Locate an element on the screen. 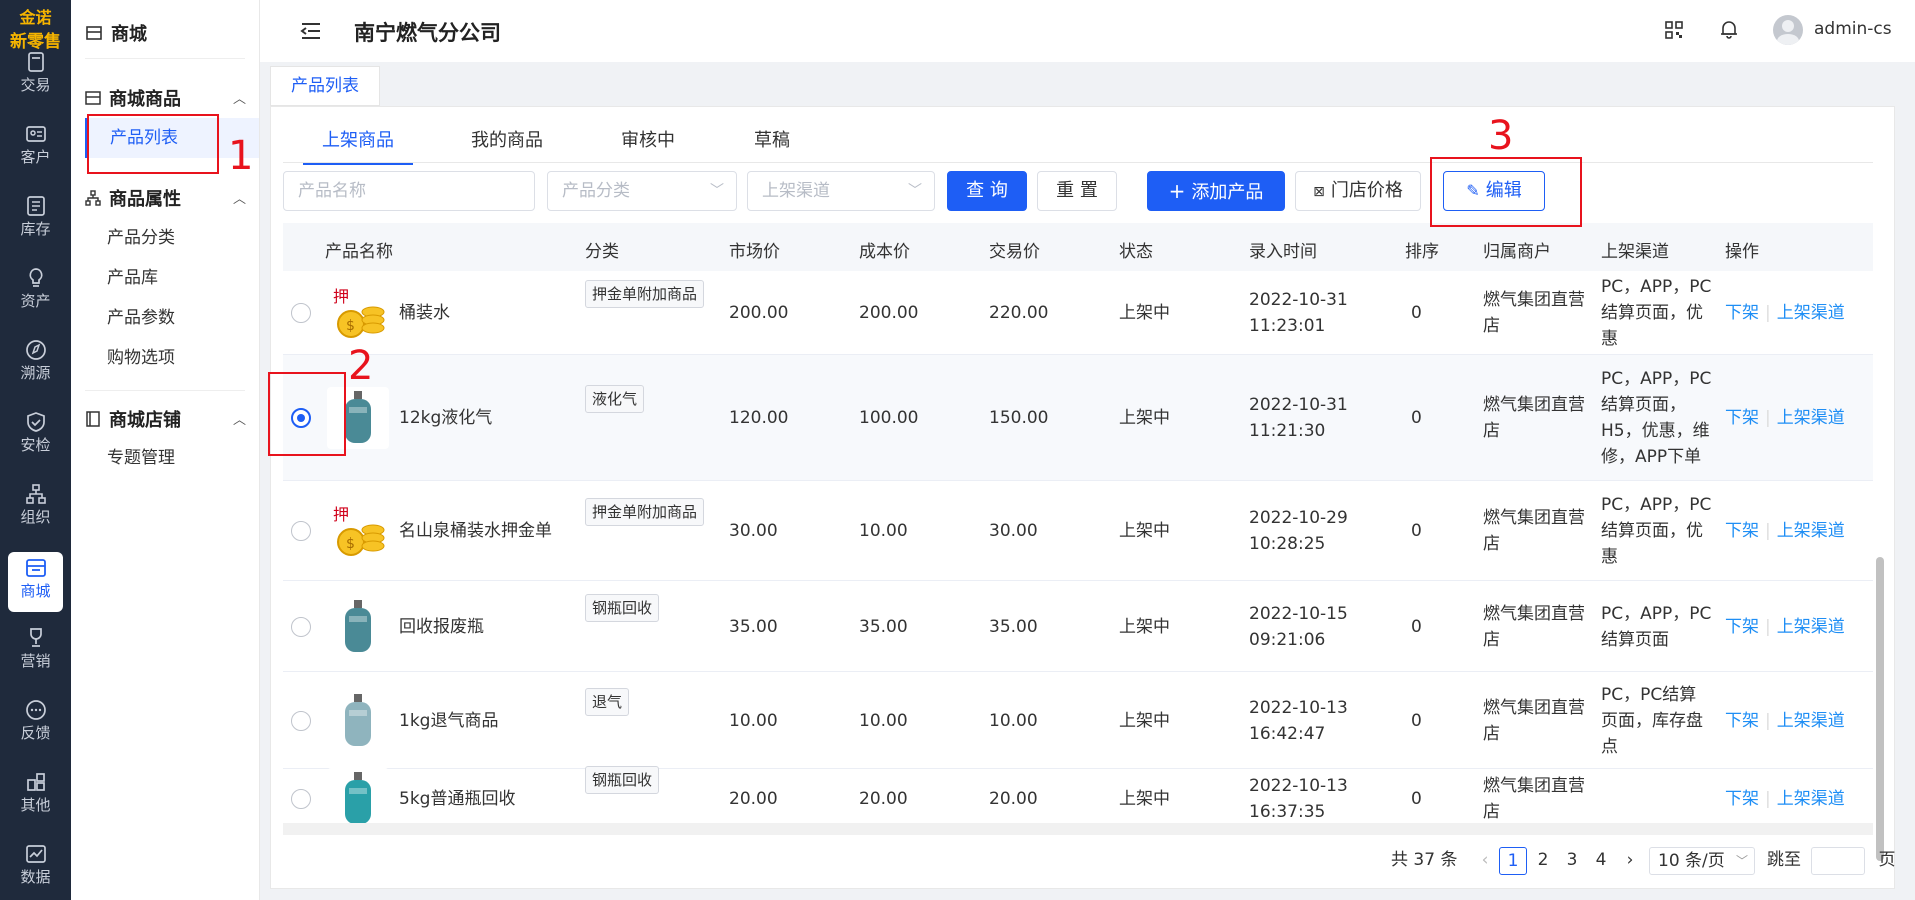 The width and height of the screenshot is (1915, 900). subtab-reviewing: 审核中 is located at coordinates (648, 143).